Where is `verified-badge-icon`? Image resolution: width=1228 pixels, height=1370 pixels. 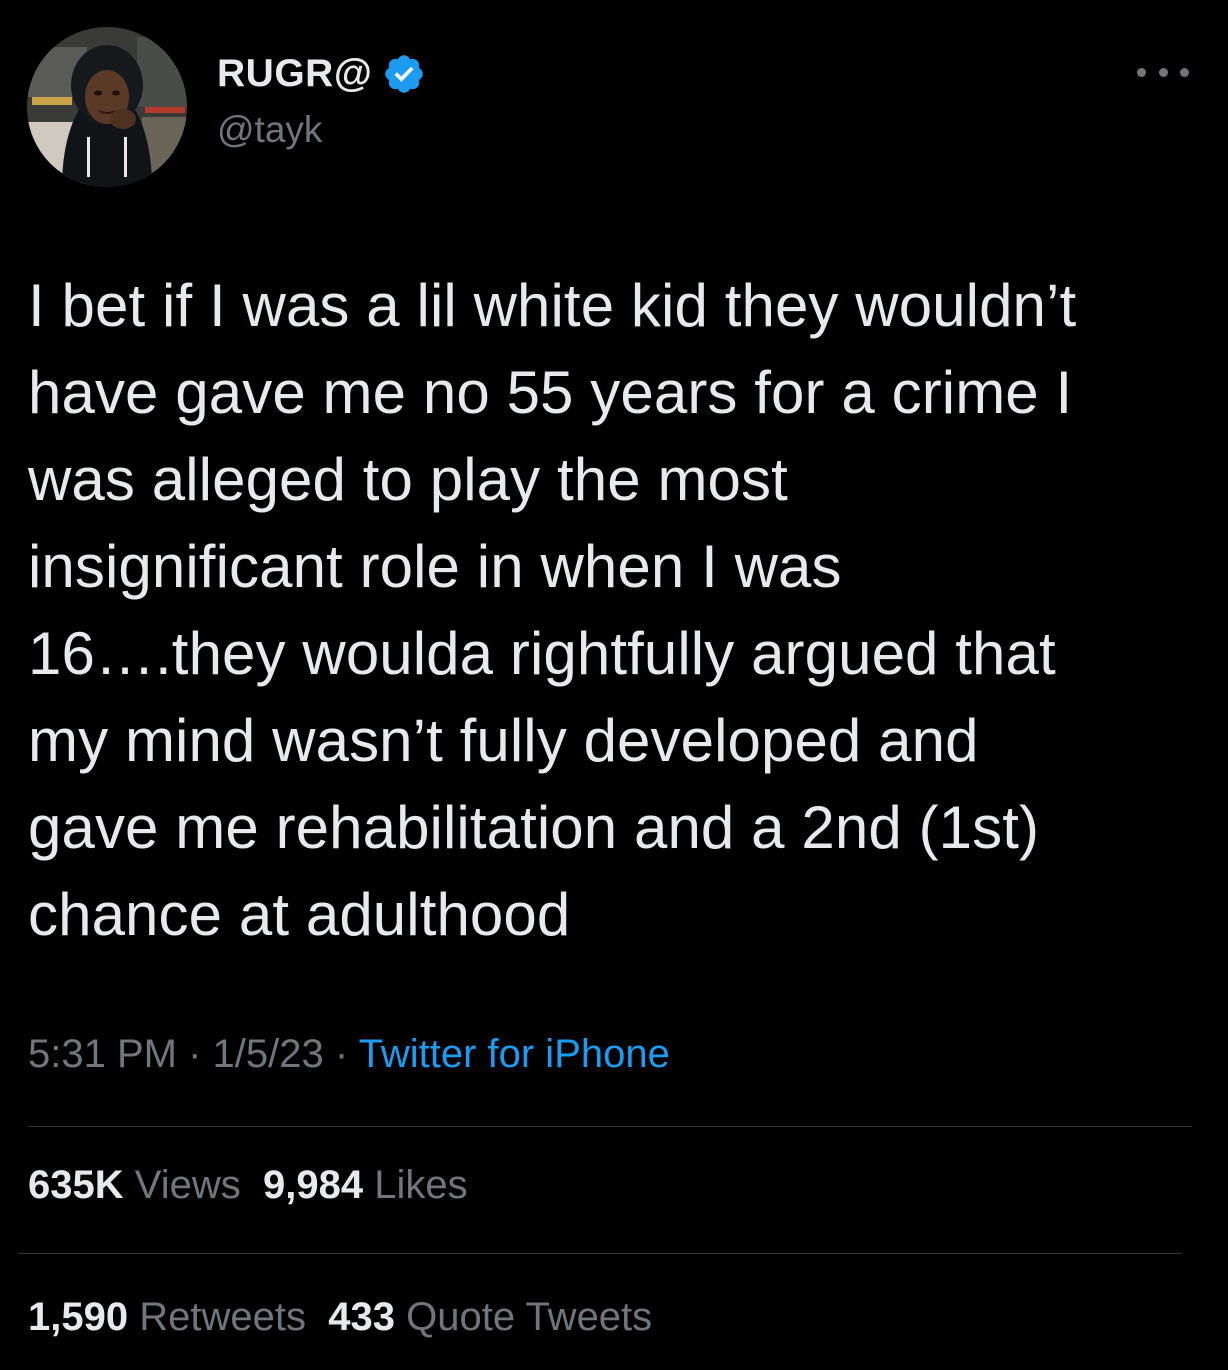 verified-badge-icon is located at coordinates (404, 74).